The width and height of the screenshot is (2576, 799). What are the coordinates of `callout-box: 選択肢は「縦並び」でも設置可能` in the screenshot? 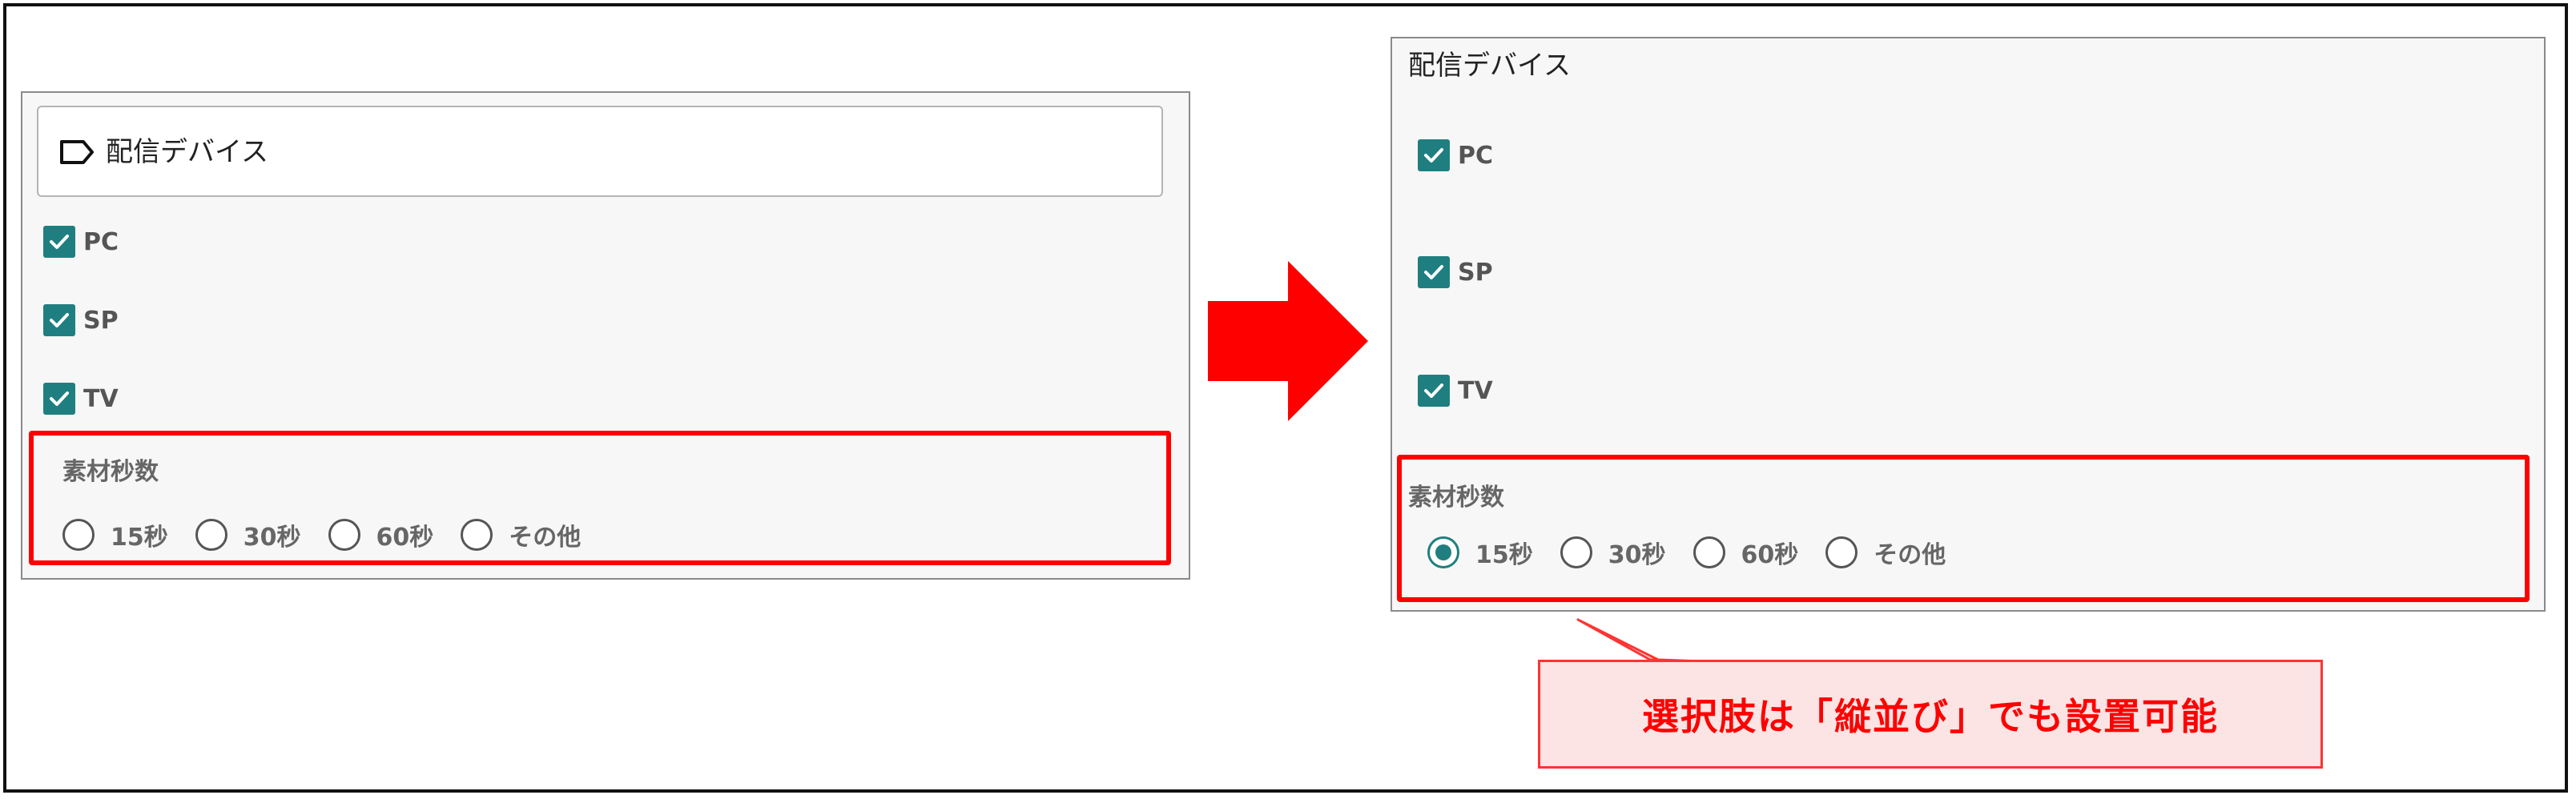 It's located at (1931, 714).